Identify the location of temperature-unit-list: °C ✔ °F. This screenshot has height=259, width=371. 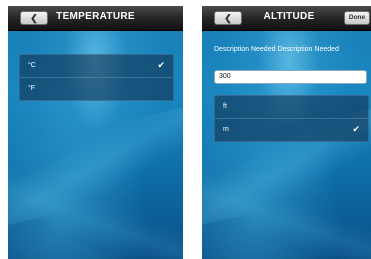
(96, 77).